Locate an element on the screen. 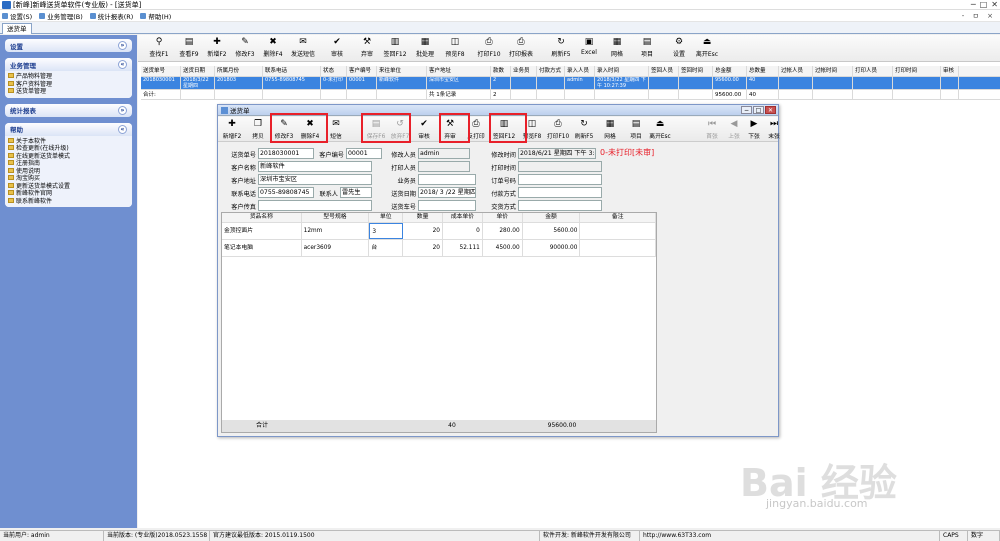  column-header: 成本单价 is located at coordinates (463, 217).